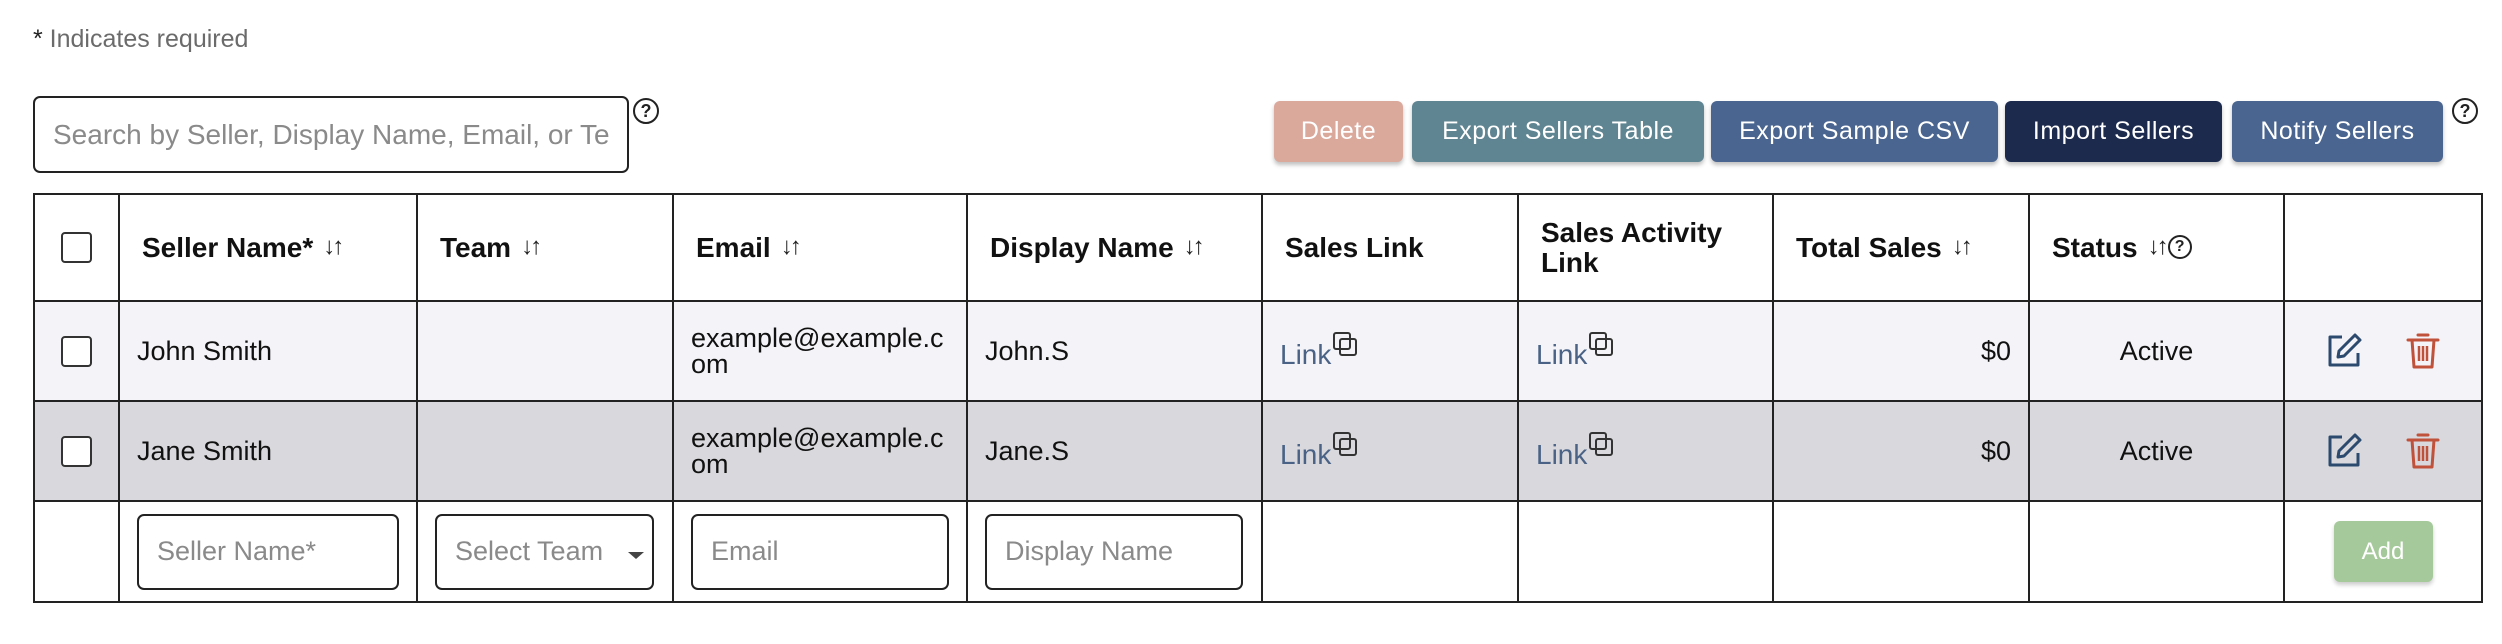  What do you see at coordinates (1114, 451) in the screenshot?
I see `display-name-cell: Jane.S` at bounding box center [1114, 451].